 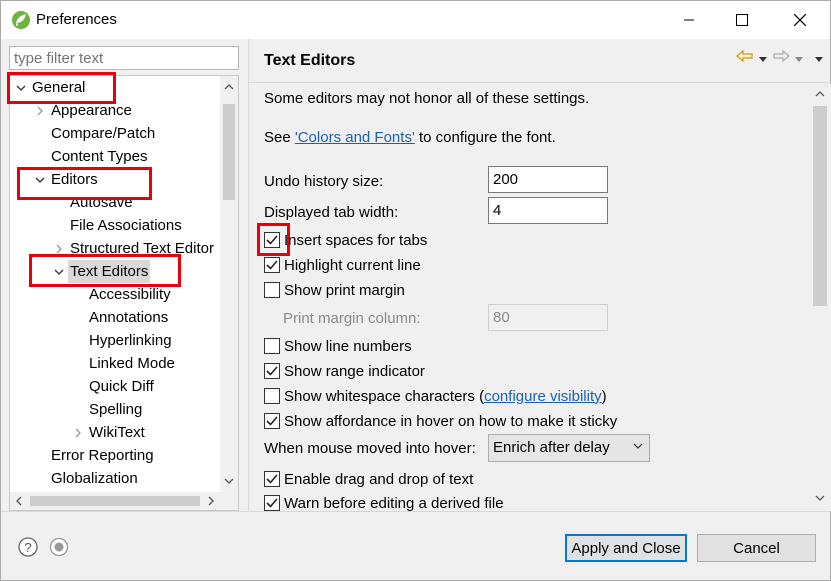 I want to click on tree-item-quick-diff: Quick Diff, so click(x=115, y=386).